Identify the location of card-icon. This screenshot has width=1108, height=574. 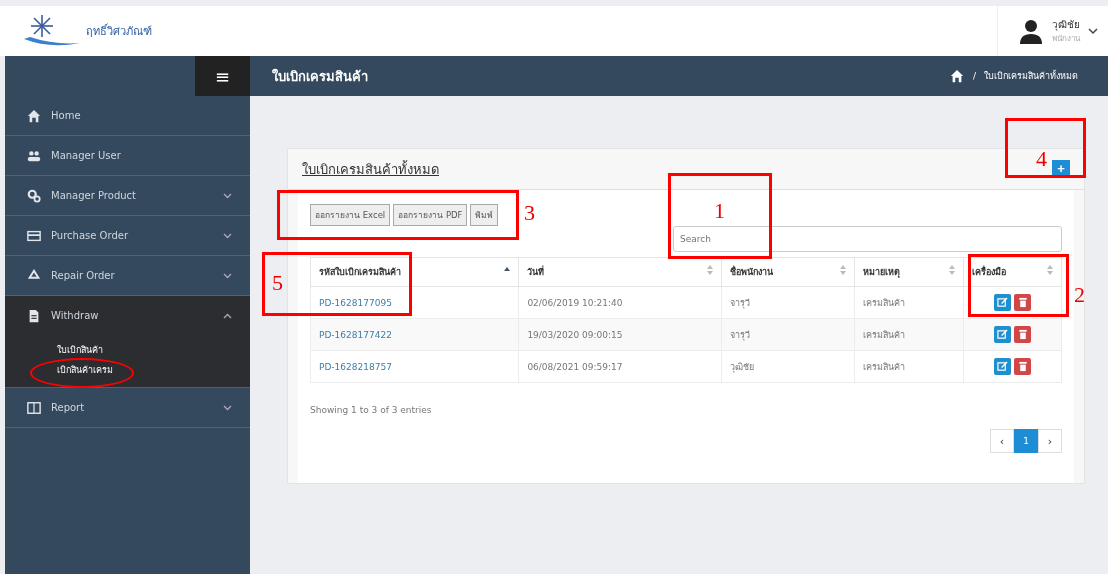
(34, 235).